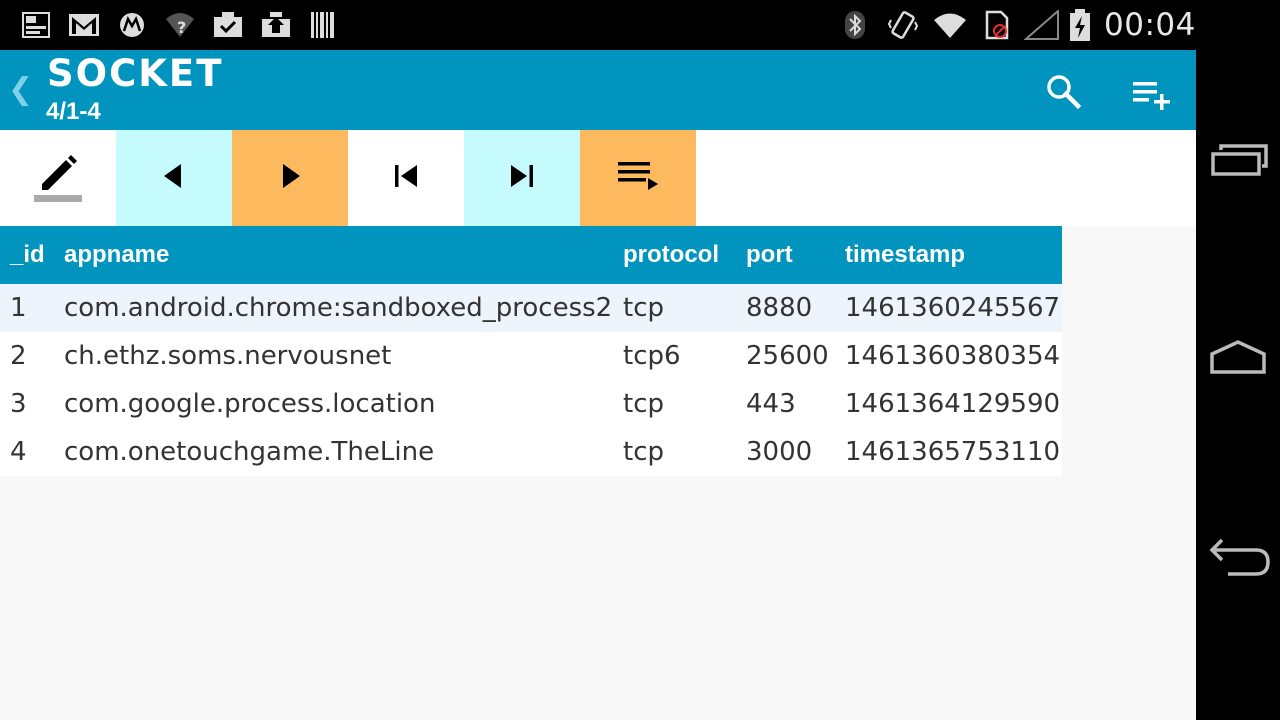 Image resolution: width=1280 pixels, height=720 pixels. I want to click on cell-appname: com.android.chrome:sandboxed_process2, so click(343, 308).